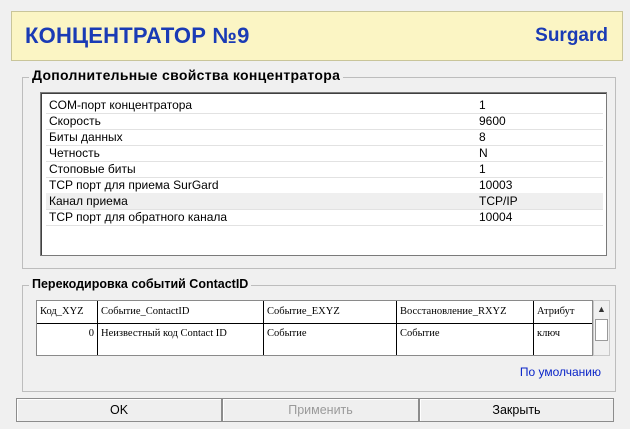  Describe the element at coordinates (496, 217) in the screenshot. I see `property-value: 10004` at that location.